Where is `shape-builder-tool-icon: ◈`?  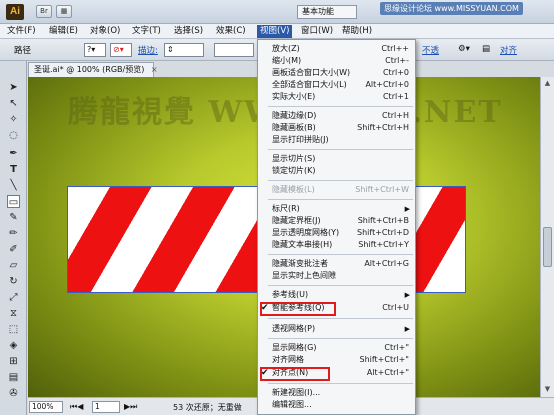 shape-builder-tool-icon: ◈ is located at coordinates (13, 345).